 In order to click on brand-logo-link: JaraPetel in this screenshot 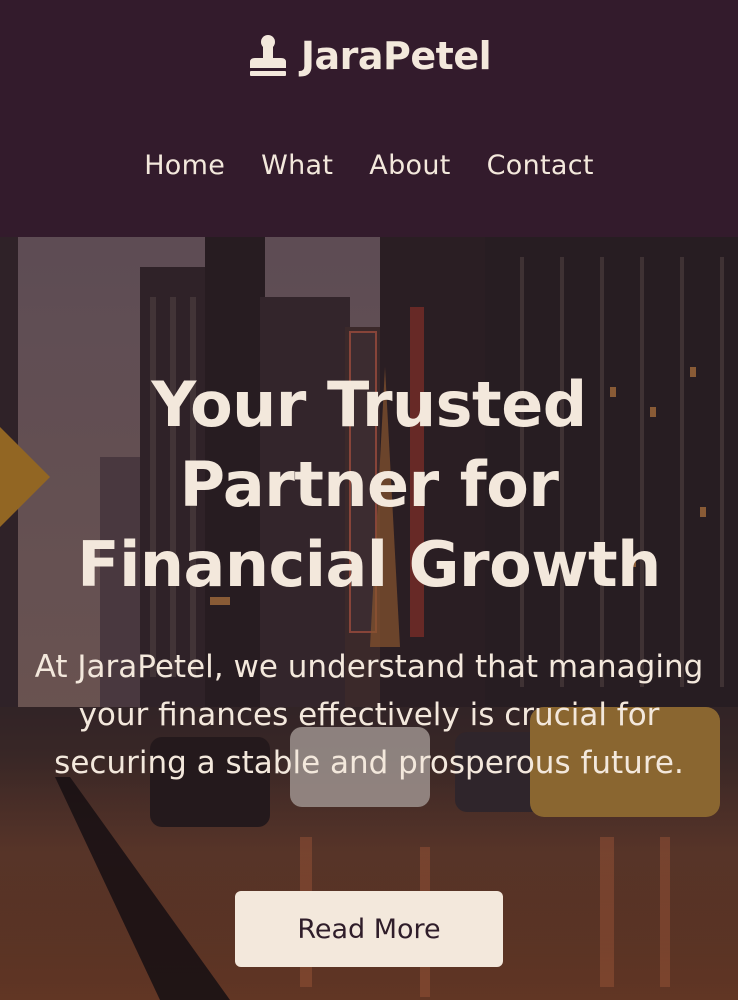, I will do `click(369, 56)`.